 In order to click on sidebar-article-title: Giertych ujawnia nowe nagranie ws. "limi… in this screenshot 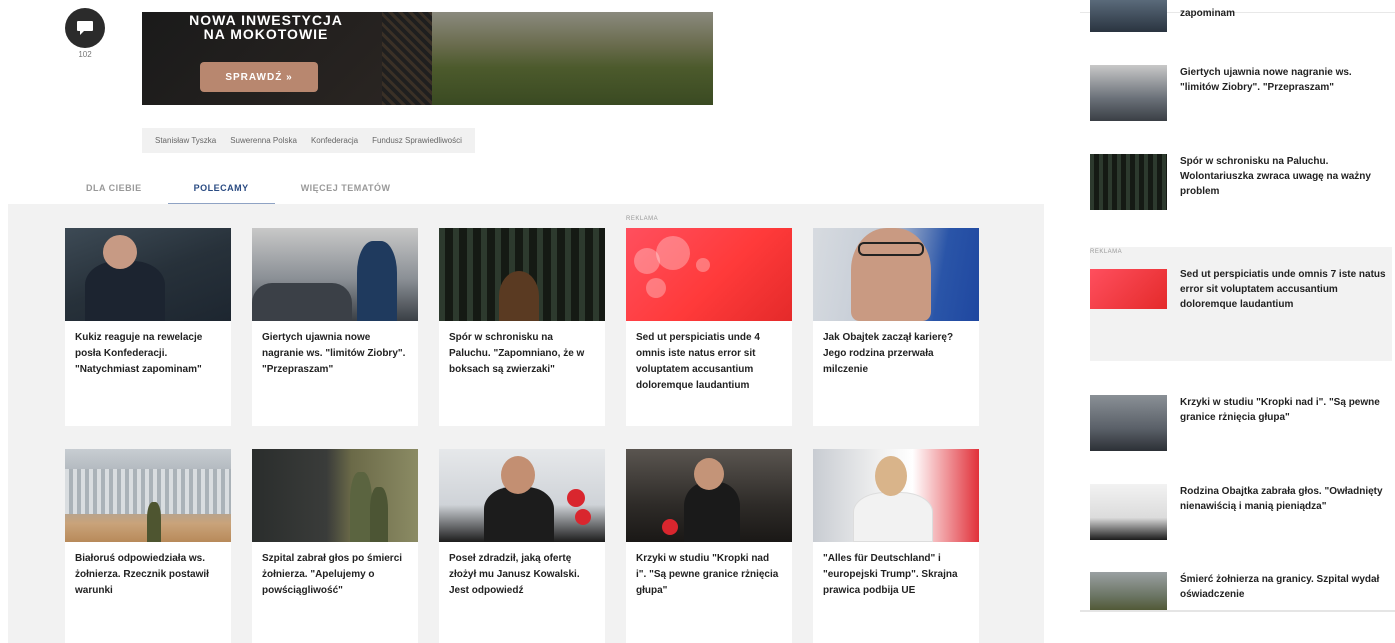, I will do `click(1266, 80)`.